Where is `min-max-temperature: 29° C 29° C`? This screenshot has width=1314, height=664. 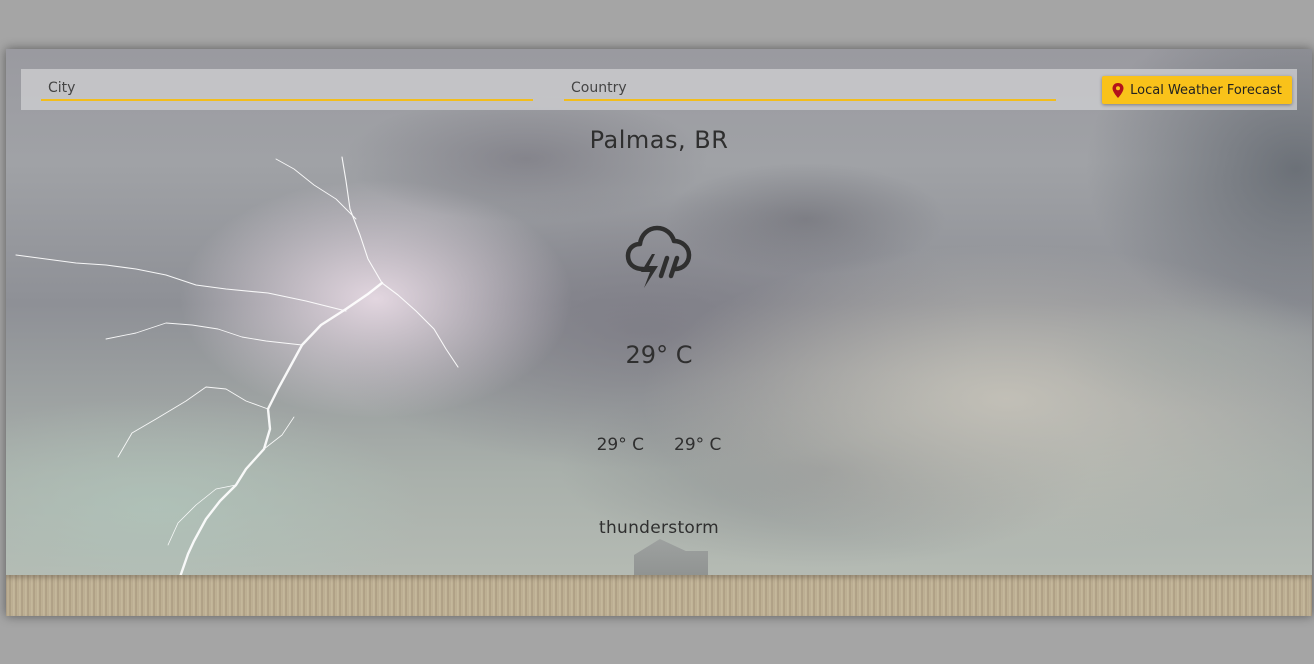 min-max-temperature: 29° C 29° C is located at coordinates (659, 445).